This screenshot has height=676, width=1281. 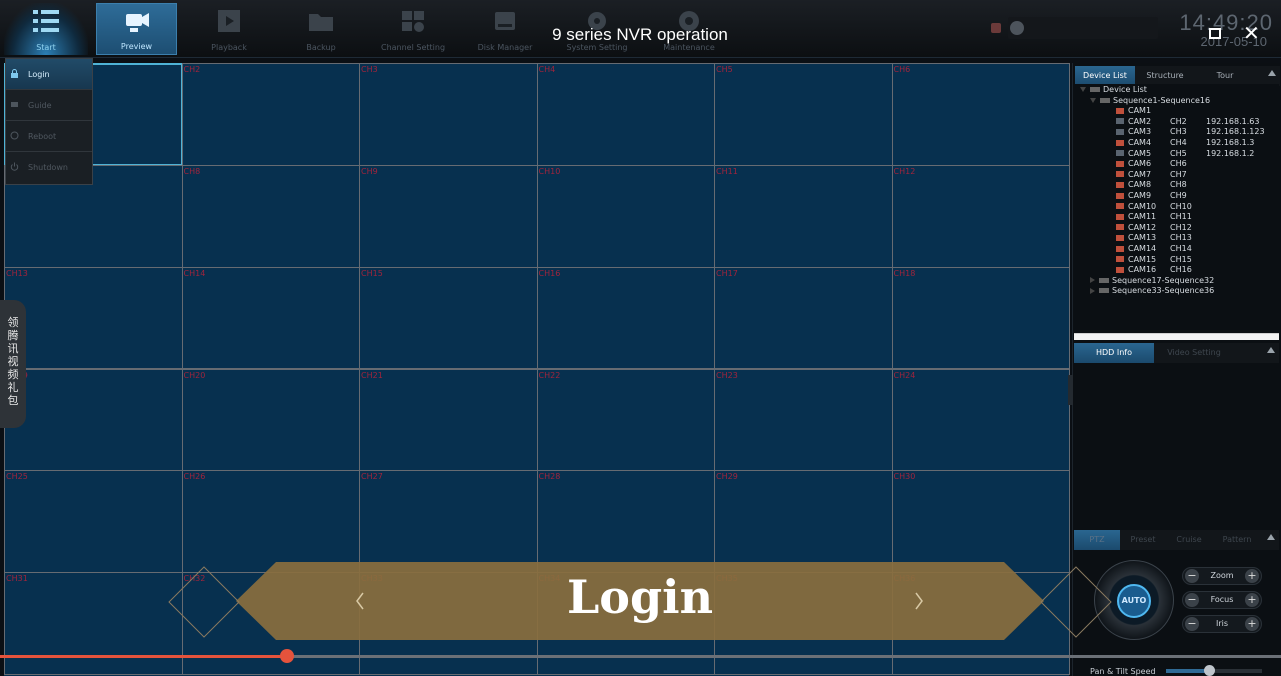 I want to click on video-progress-fill, so click(x=143, y=656).